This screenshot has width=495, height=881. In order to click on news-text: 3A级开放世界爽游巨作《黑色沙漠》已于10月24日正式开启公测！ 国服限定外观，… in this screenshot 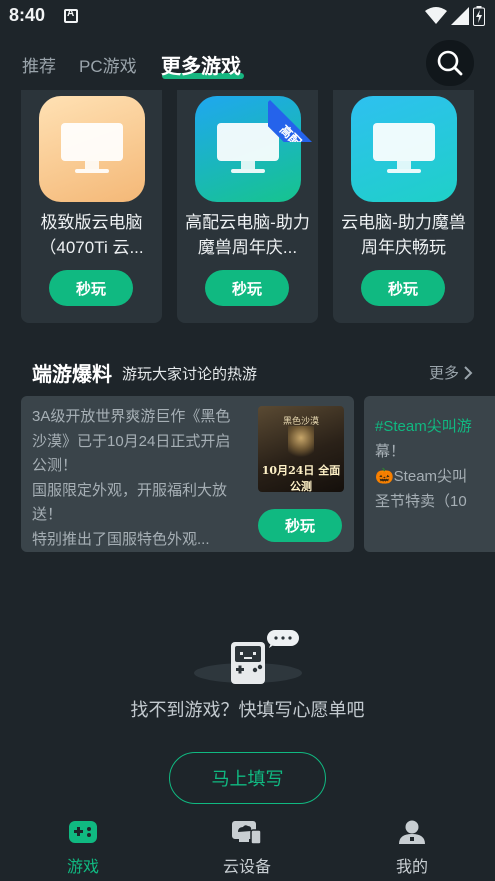, I will do `click(131, 477)`.